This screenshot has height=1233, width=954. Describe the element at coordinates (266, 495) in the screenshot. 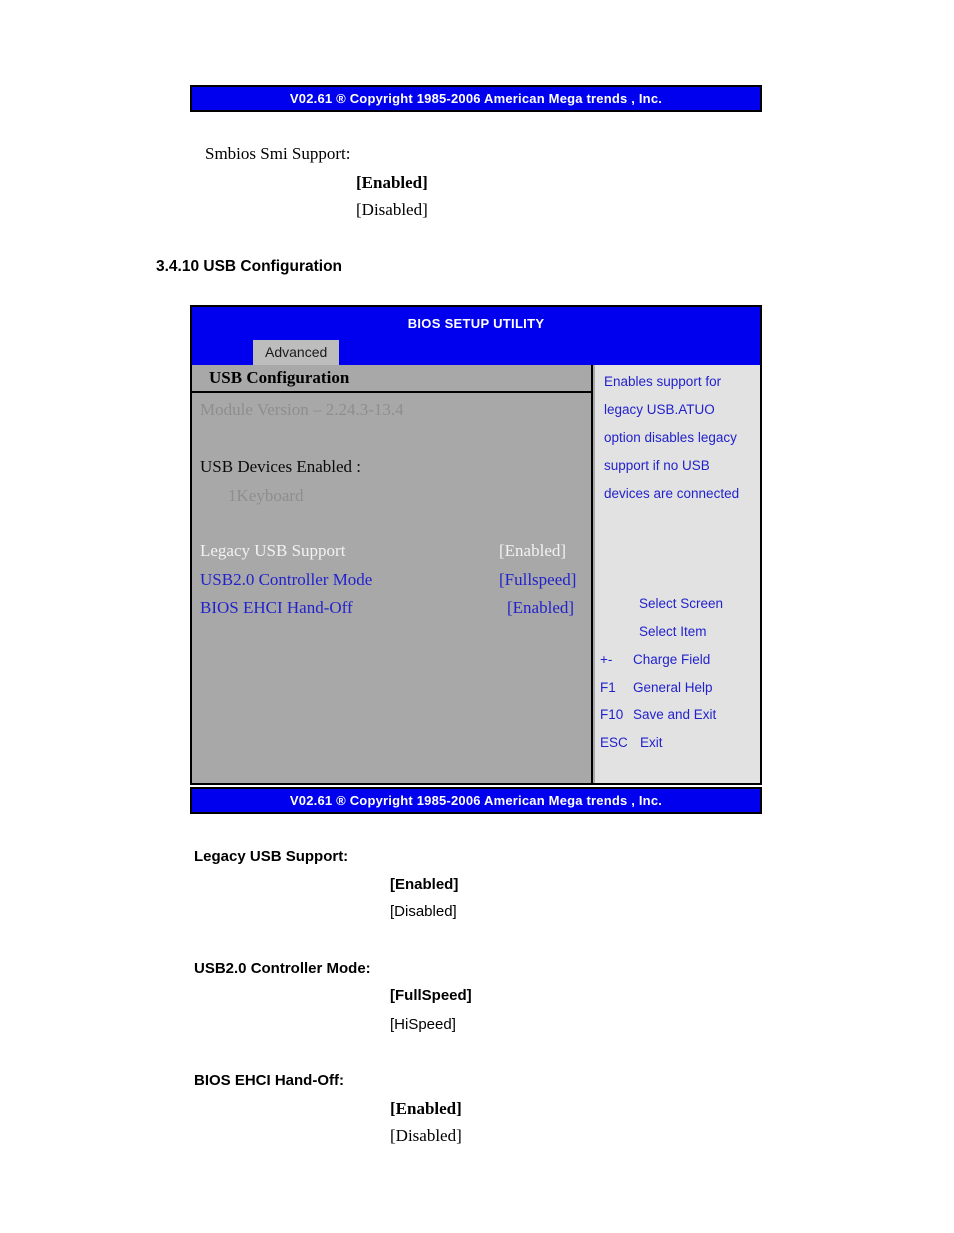

I see `usb-devices-enabled-value: 1Keyboard` at that location.